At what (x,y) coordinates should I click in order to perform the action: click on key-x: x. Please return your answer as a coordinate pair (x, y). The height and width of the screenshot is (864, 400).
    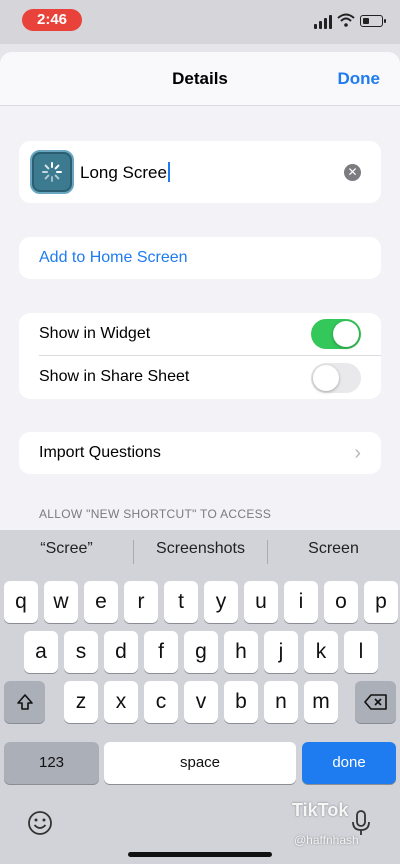
    Looking at the image, I should click on (121, 702).